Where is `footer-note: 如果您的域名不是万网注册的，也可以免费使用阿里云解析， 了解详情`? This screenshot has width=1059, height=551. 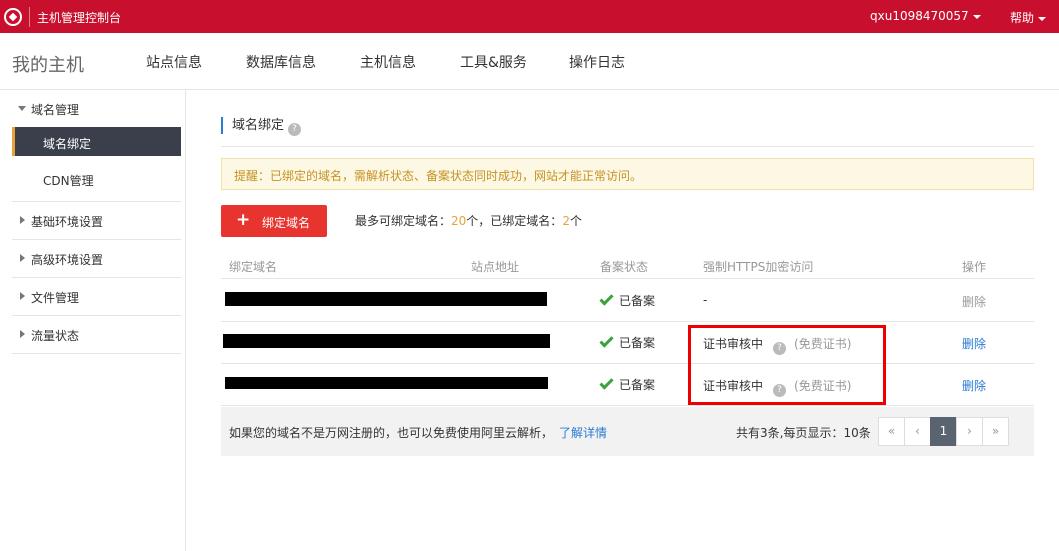 footer-note: 如果您的域名不是万网注册的，也可以免费使用阿里云解析， 了解详情 is located at coordinates (418, 432).